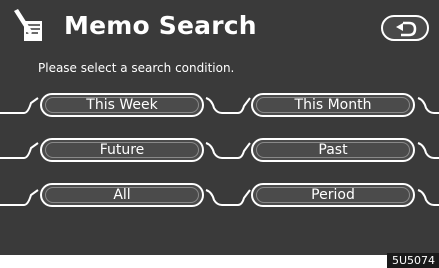  I want to click on future-label: Future, so click(122, 150).